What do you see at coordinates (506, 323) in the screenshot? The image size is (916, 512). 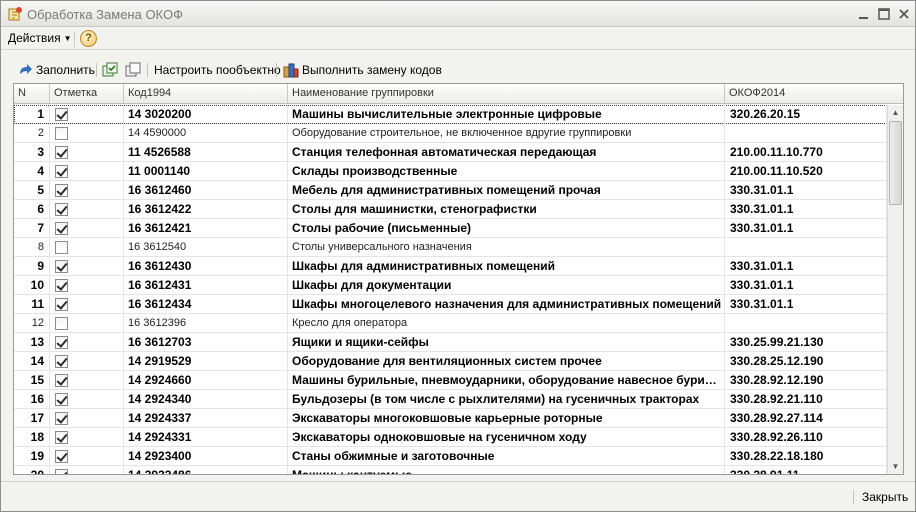 I see `group-name-cell: Кресло для оператора` at bounding box center [506, 323].